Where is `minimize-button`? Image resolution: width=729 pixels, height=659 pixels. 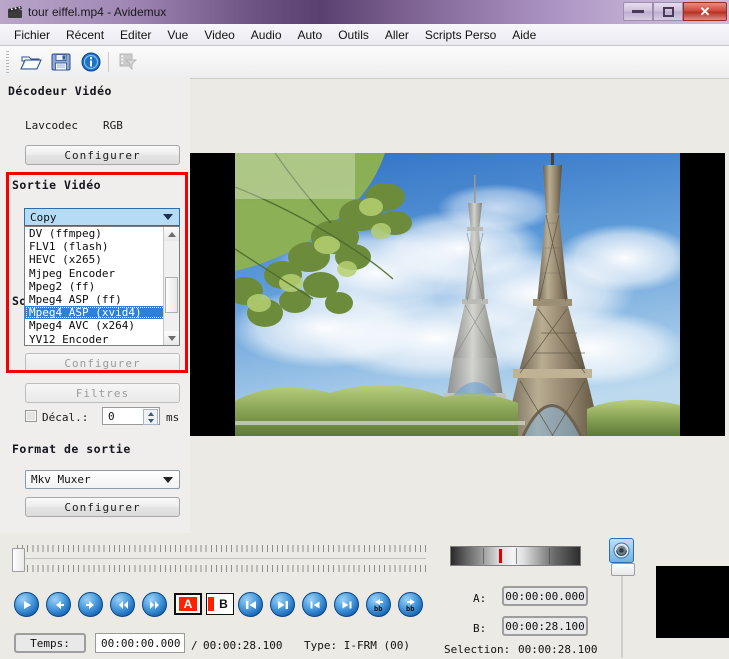
minimize-button is located at coordinates (638, 11).